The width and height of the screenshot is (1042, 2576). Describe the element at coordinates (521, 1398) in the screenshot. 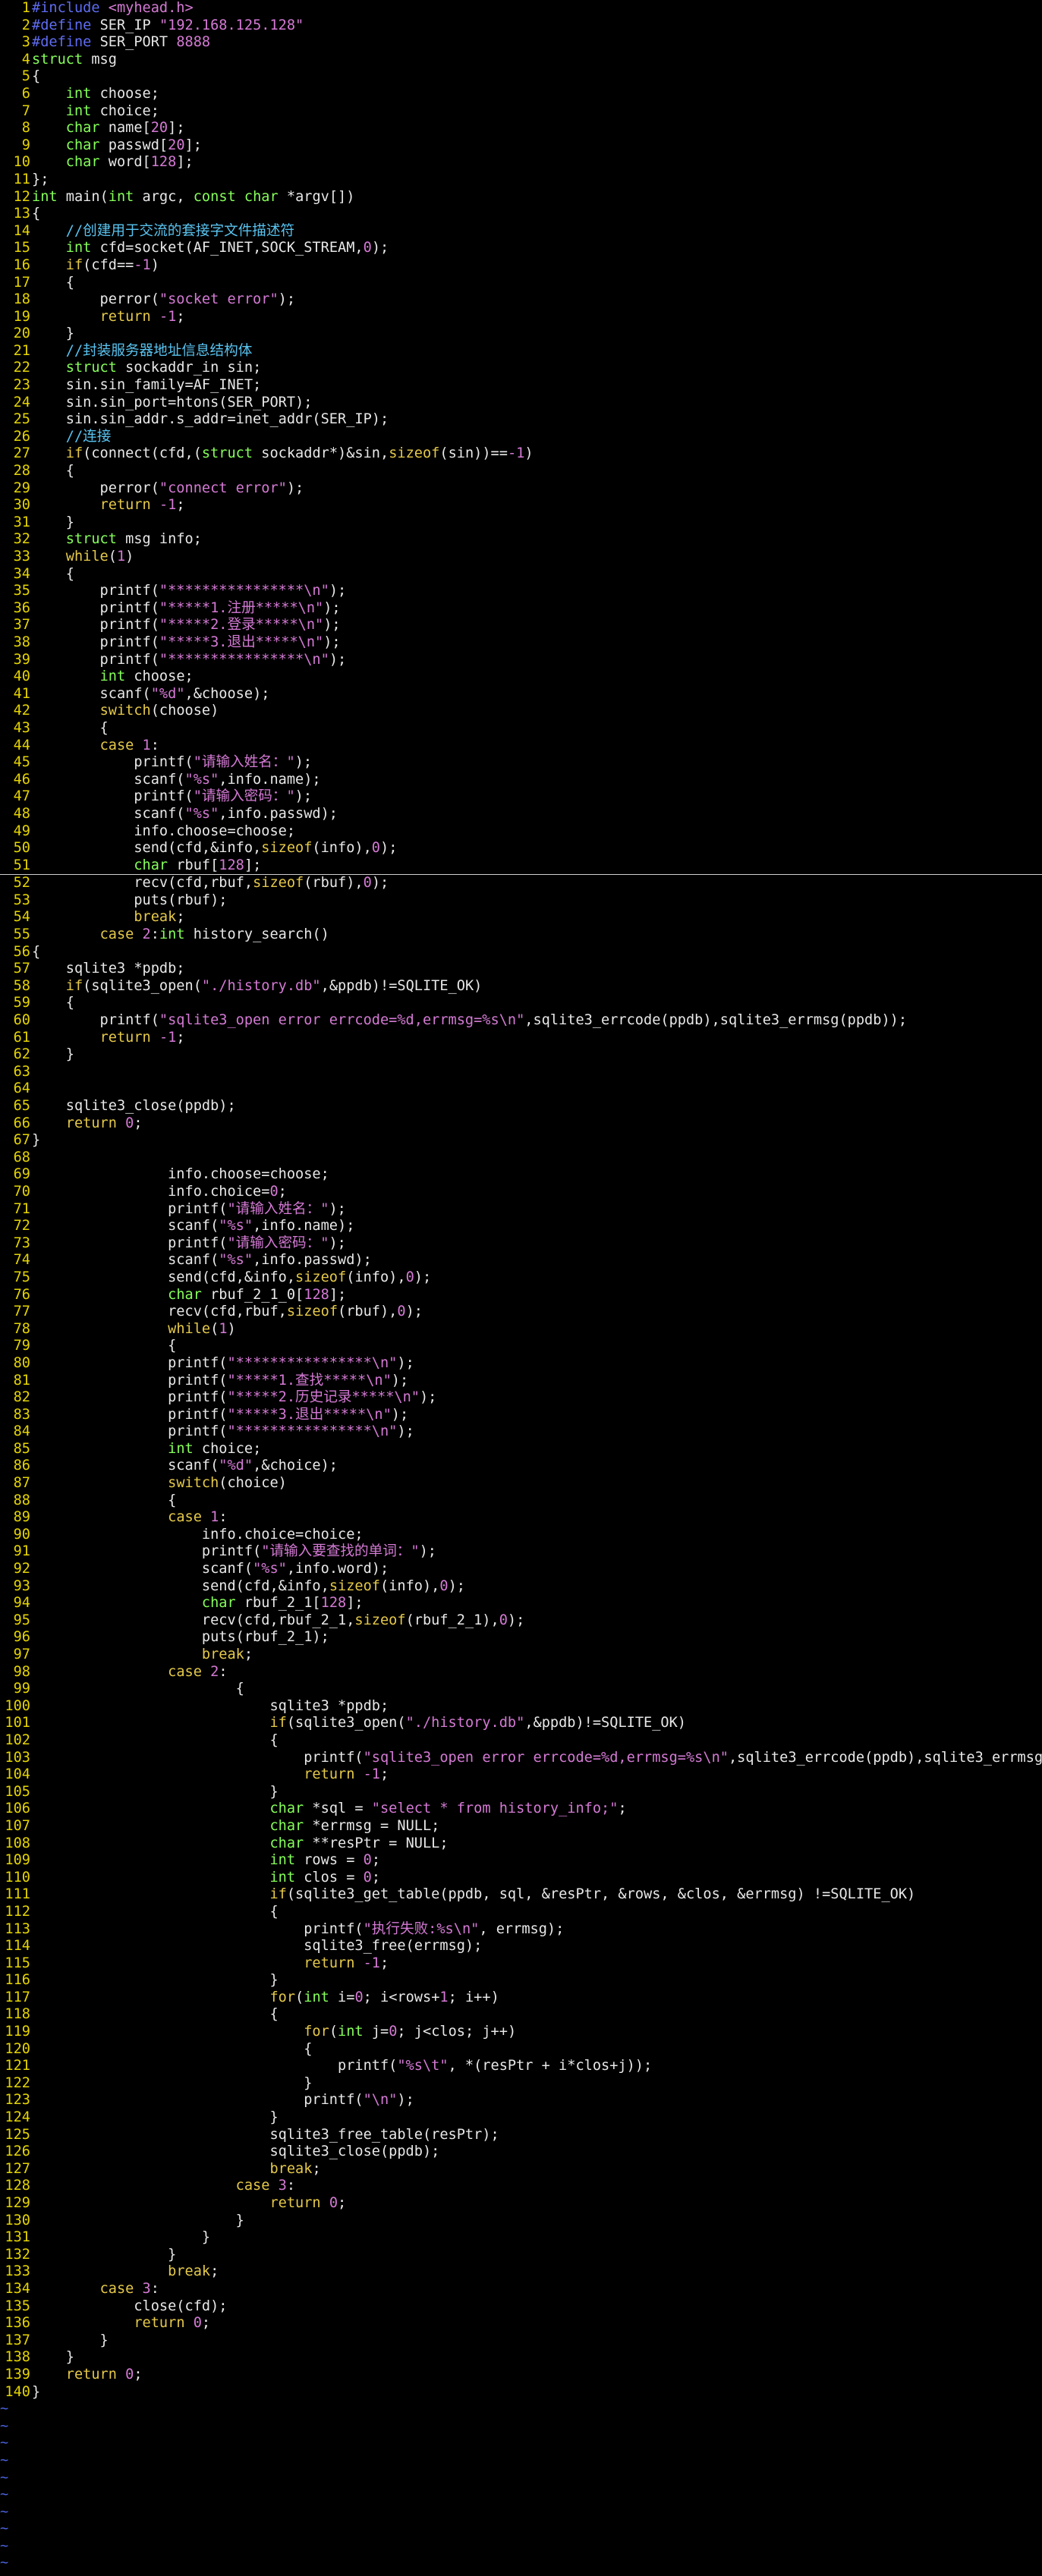

I see `code-line: 82 printf("*****2.历史记录*****\n");` at that location.